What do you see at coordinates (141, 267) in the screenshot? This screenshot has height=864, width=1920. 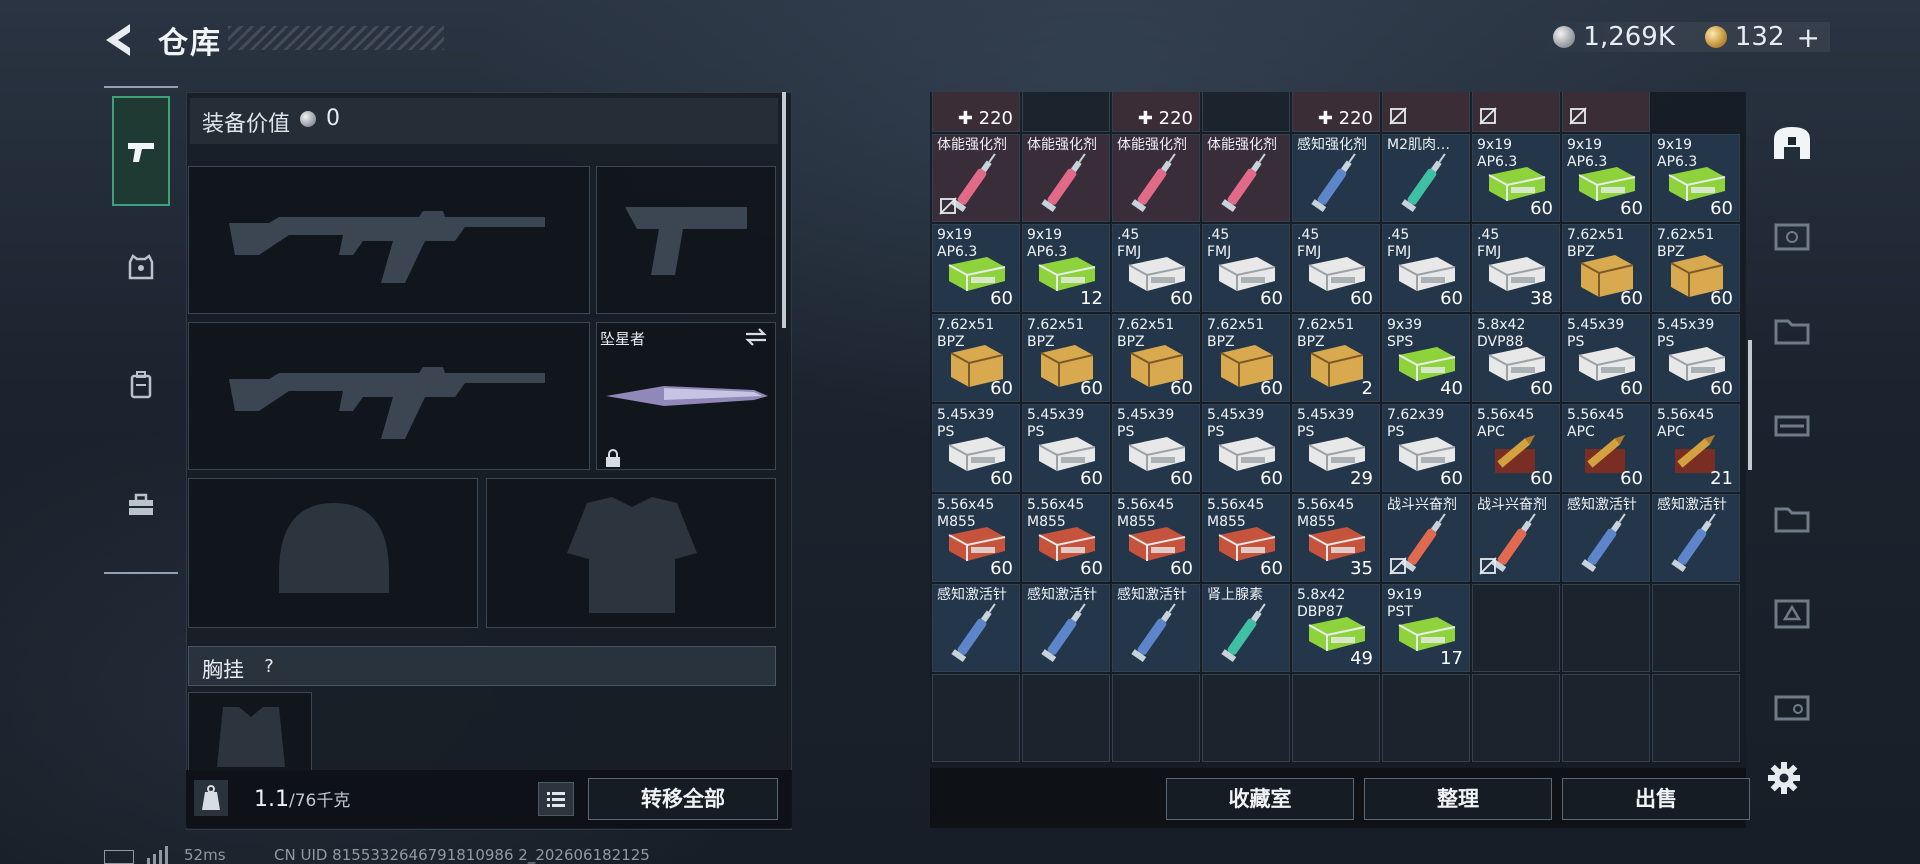 I see `tab-armor` at bounding box center [141, 267].